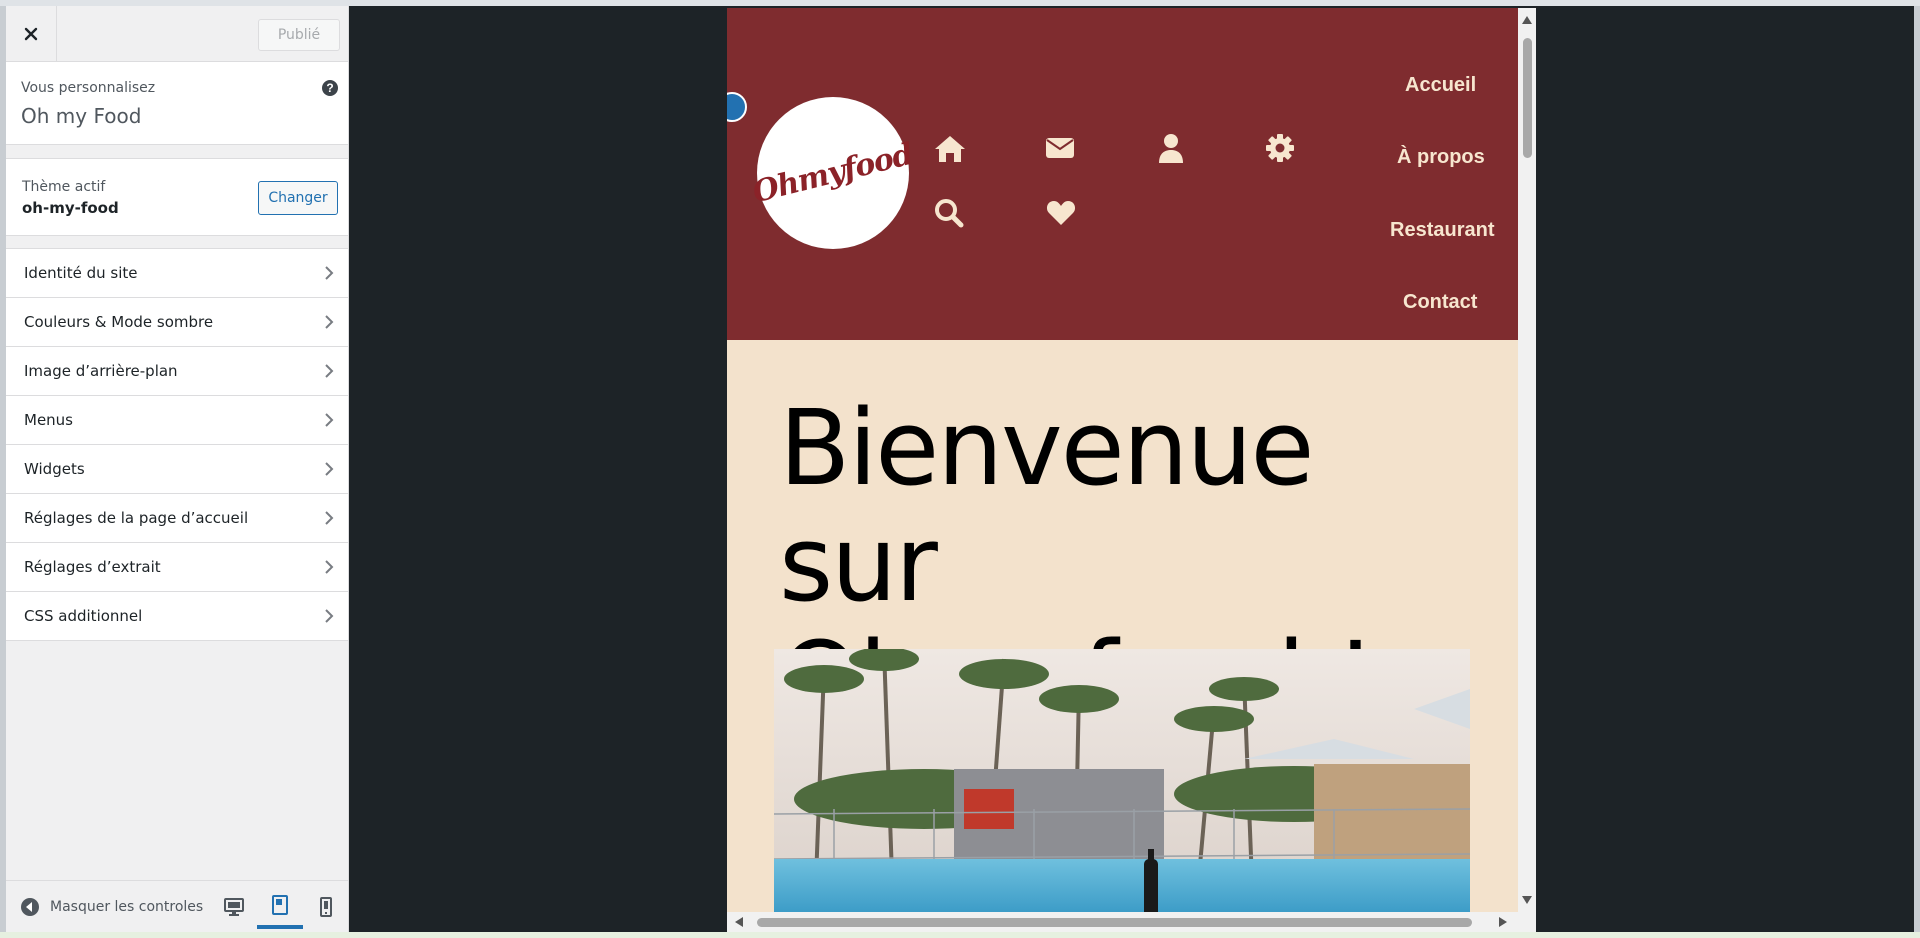 This screenshot has width=1920, height=938. I want to click on mobile-preview-button, so click(326, 907).